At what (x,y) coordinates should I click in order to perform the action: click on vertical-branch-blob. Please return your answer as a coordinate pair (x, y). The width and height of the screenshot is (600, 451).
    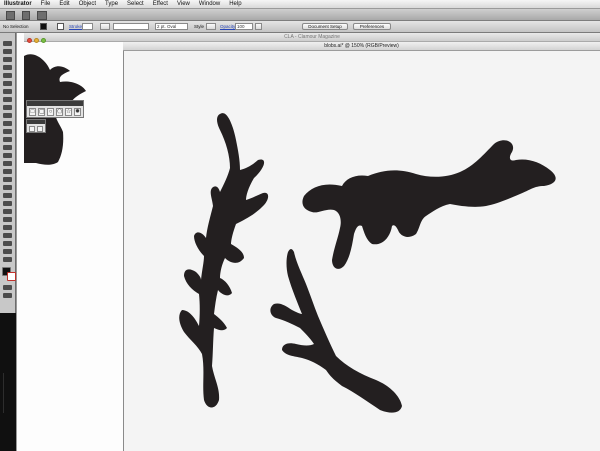
    Looking at the image, I should click on (224, 260).